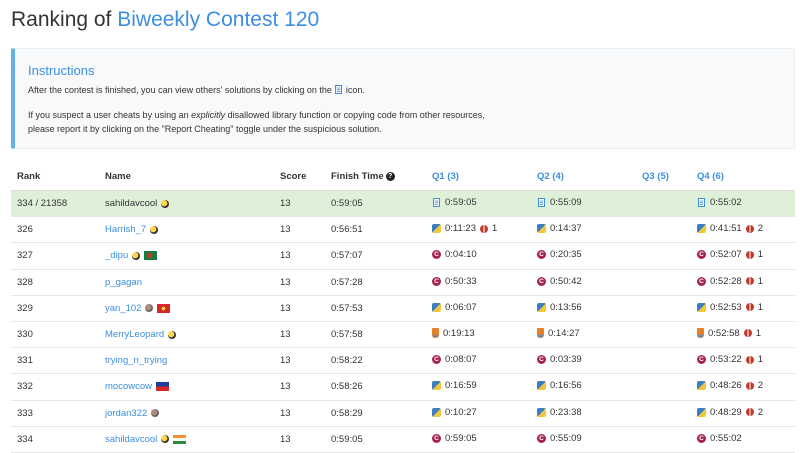 Image resolution: width=800 pixels, height=453 pixels. Describe the element at coordinates (123, 282) in the screenshot. I see `user-name-link: p_gagan` at that location.